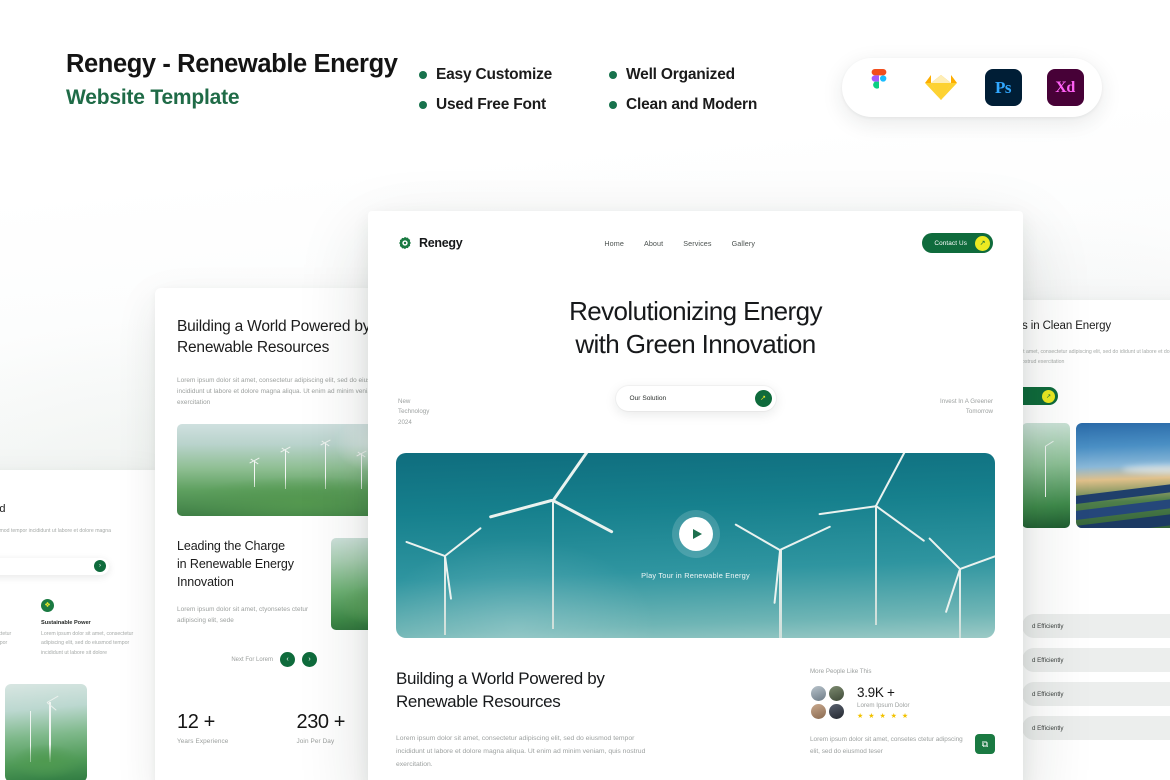  What do you see at coordinates (941, 87) in the screenshot?
I see `sketch-icon` at bounding box center [941, 87].